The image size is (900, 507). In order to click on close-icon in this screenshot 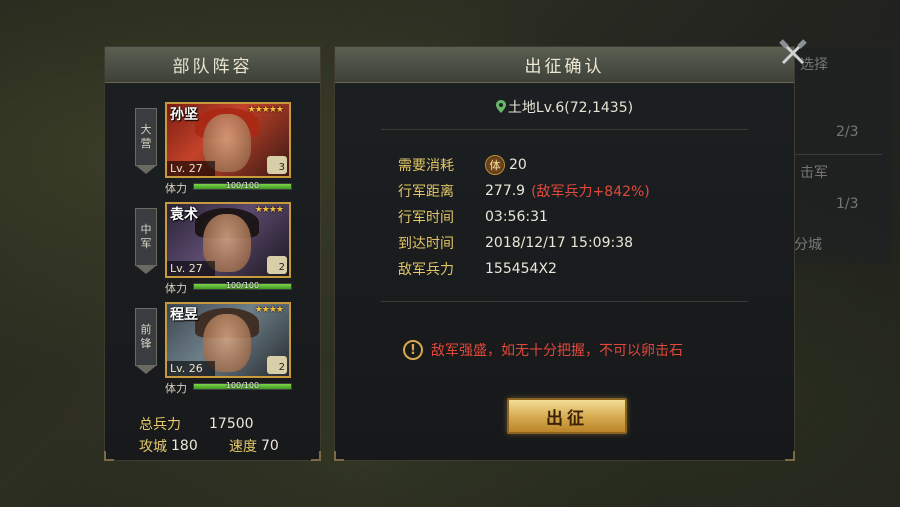, I will do `click(793, 52)`.